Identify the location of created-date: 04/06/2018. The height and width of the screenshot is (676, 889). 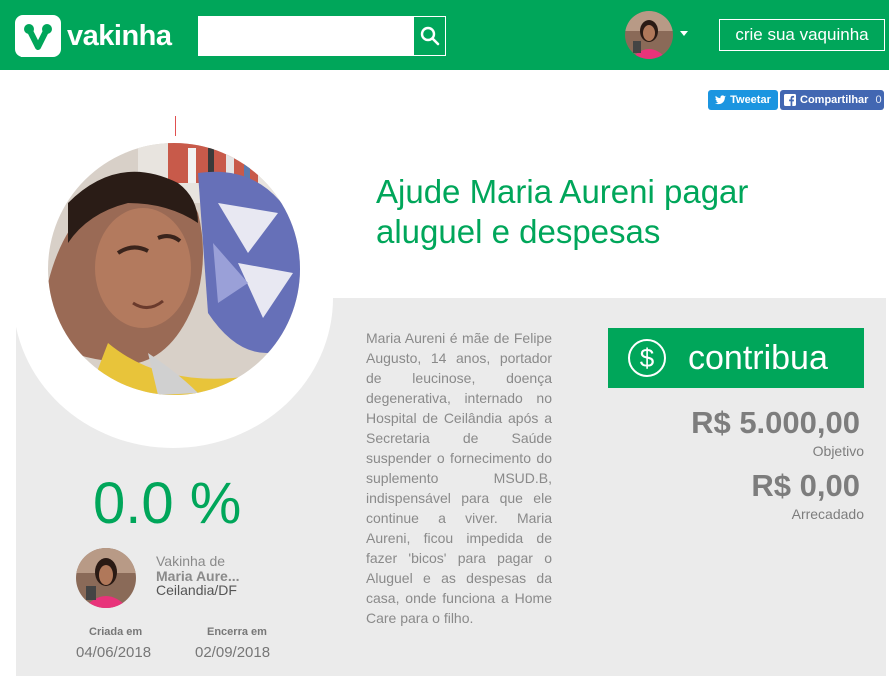
(114, 652).